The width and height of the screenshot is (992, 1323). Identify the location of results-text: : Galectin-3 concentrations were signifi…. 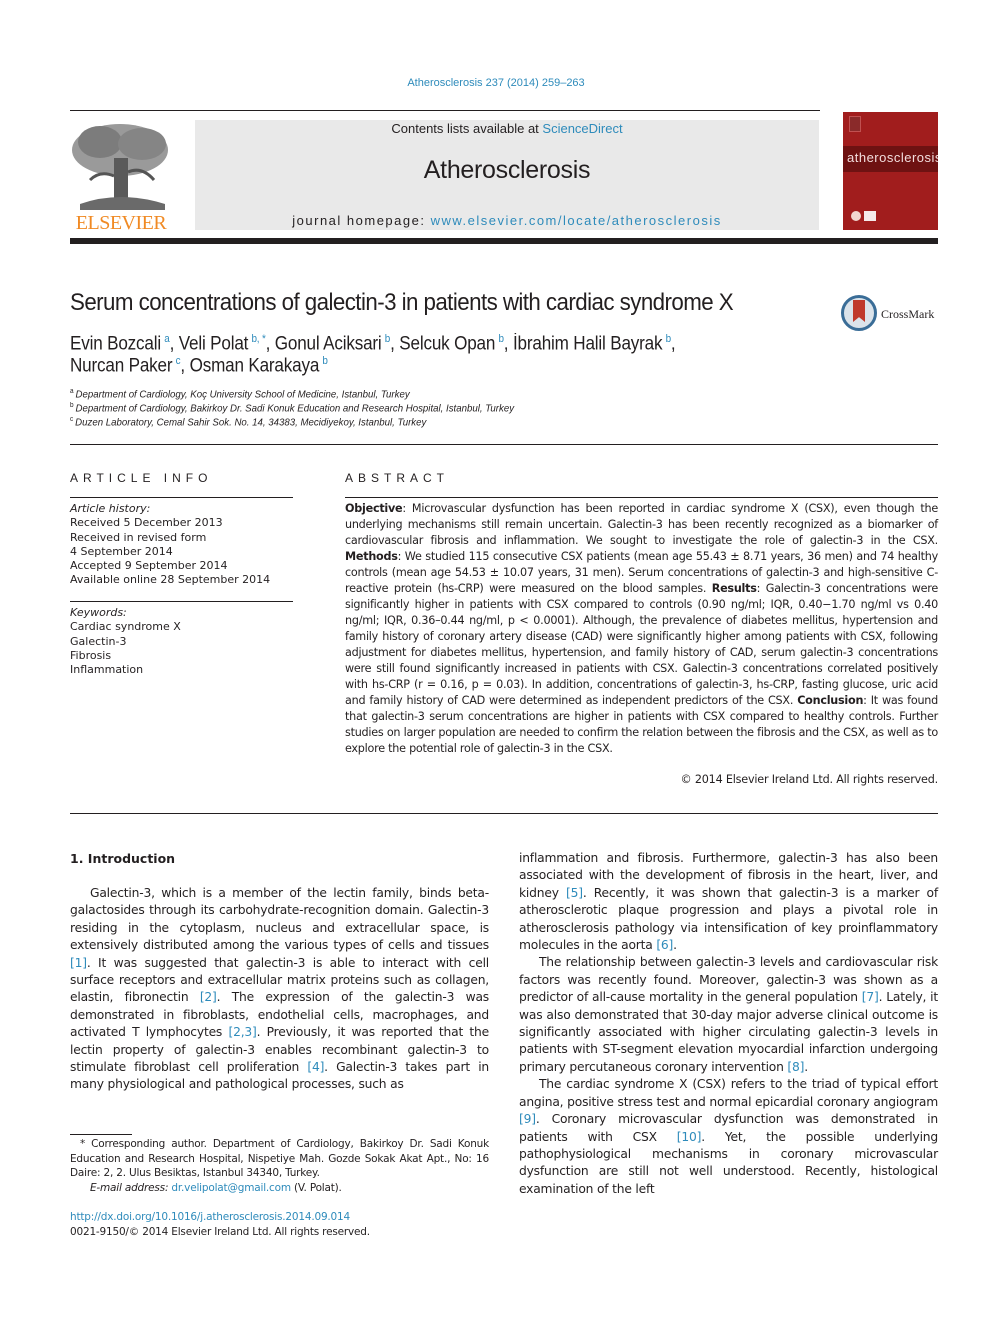
(641, 644).